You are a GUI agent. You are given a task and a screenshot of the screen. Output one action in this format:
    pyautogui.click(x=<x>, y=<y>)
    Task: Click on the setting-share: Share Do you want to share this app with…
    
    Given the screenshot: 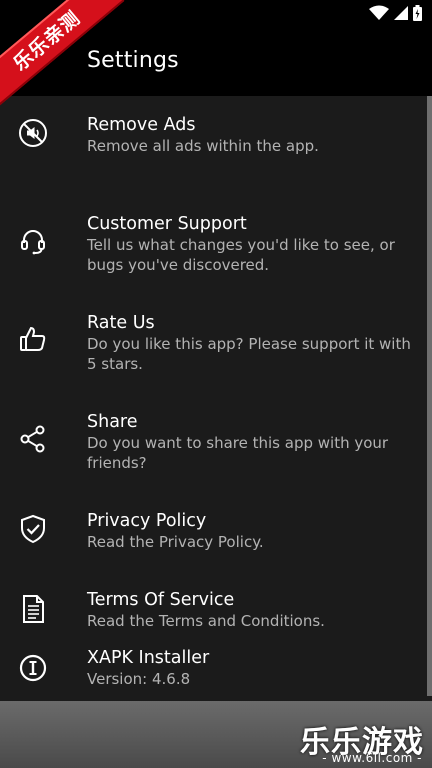 What is the action you would take?
    pyautogui.click(x=216, y=442)
    